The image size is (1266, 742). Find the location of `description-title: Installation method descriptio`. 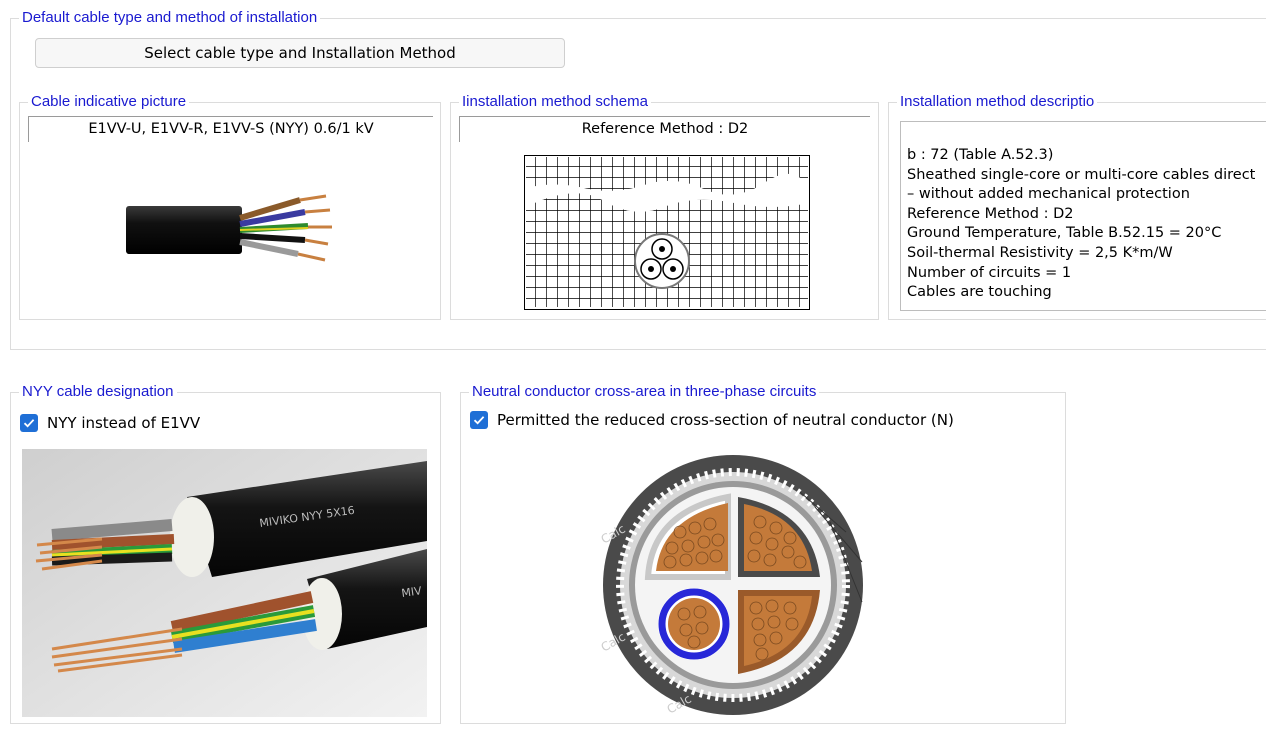

description-title: Installation method descriptio is located at coordinates (997, 102).